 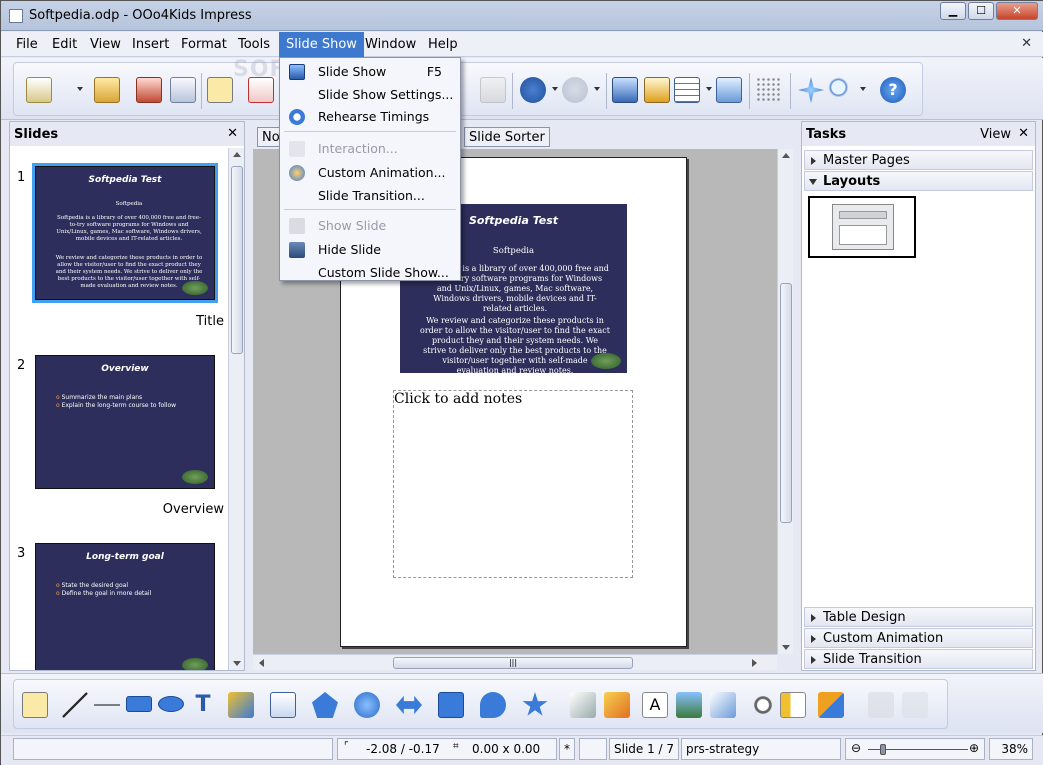 What do you see at coordinates (1026, 43) in the screenshot?
I see `close-document-icon: ✕` at bounding box center [1026, 43].